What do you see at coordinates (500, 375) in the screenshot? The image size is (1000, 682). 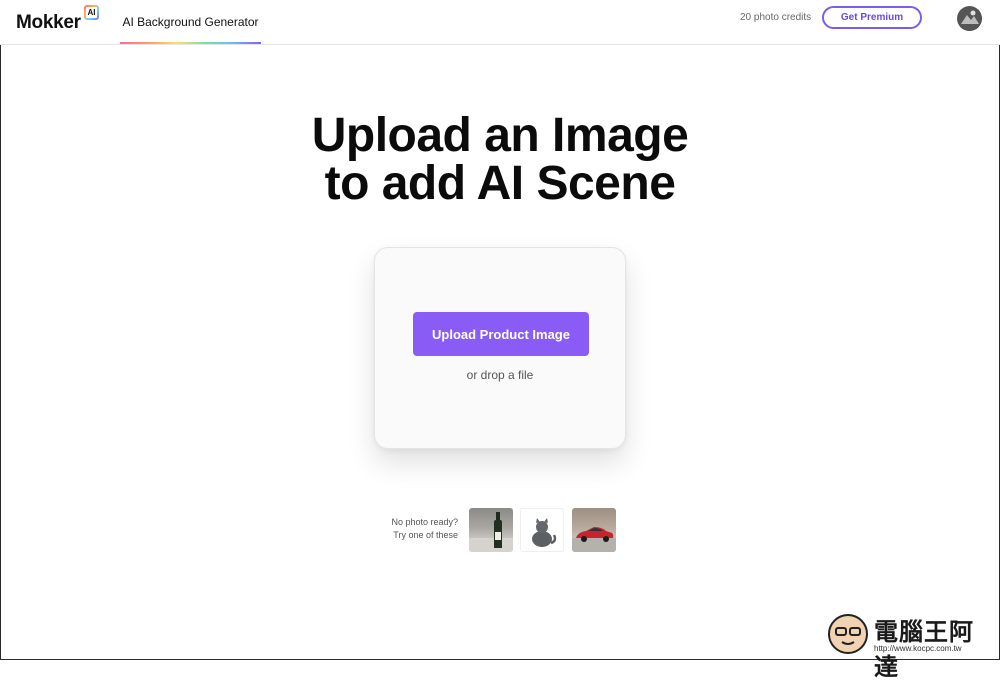 I see `drop-file-hint: or drop a file` at bounding box center [500, 375].